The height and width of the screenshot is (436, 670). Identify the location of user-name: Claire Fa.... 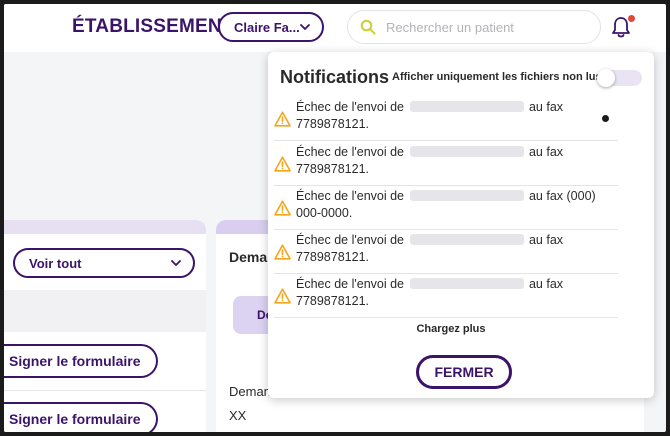
(267, 27).